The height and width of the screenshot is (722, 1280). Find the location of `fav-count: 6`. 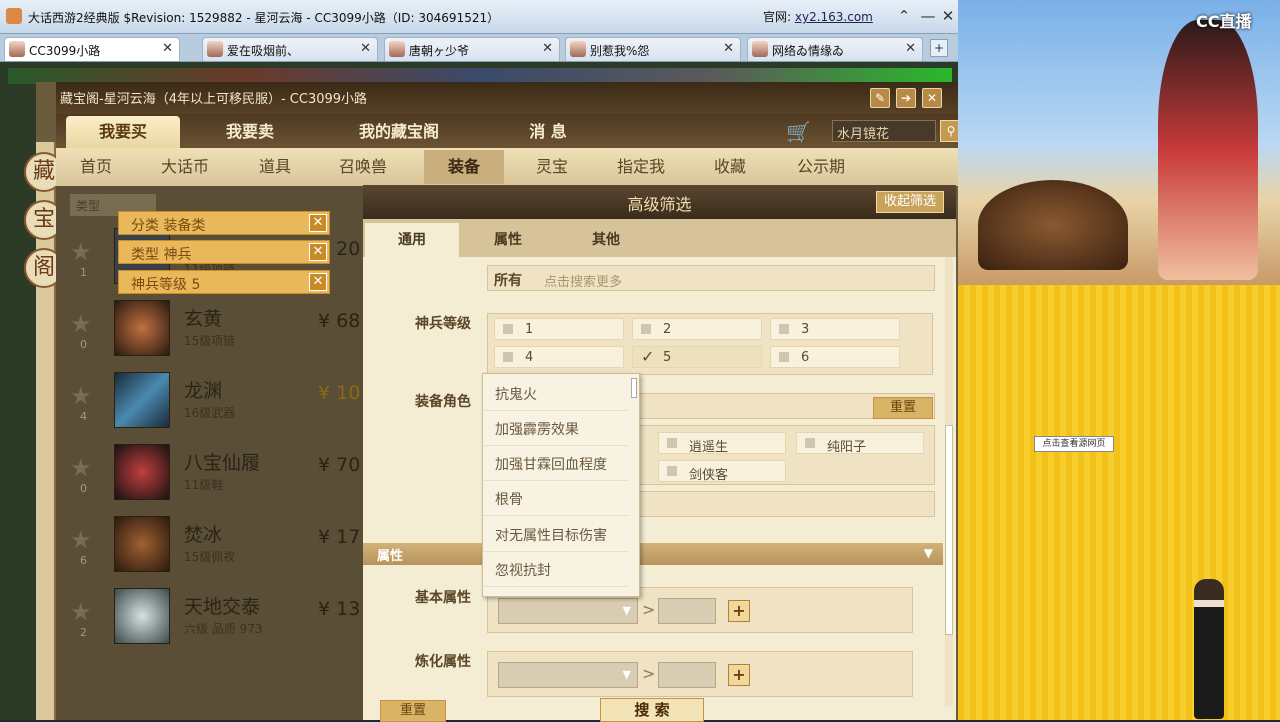

fav-count: 6 is located at coordinates (83, 560).